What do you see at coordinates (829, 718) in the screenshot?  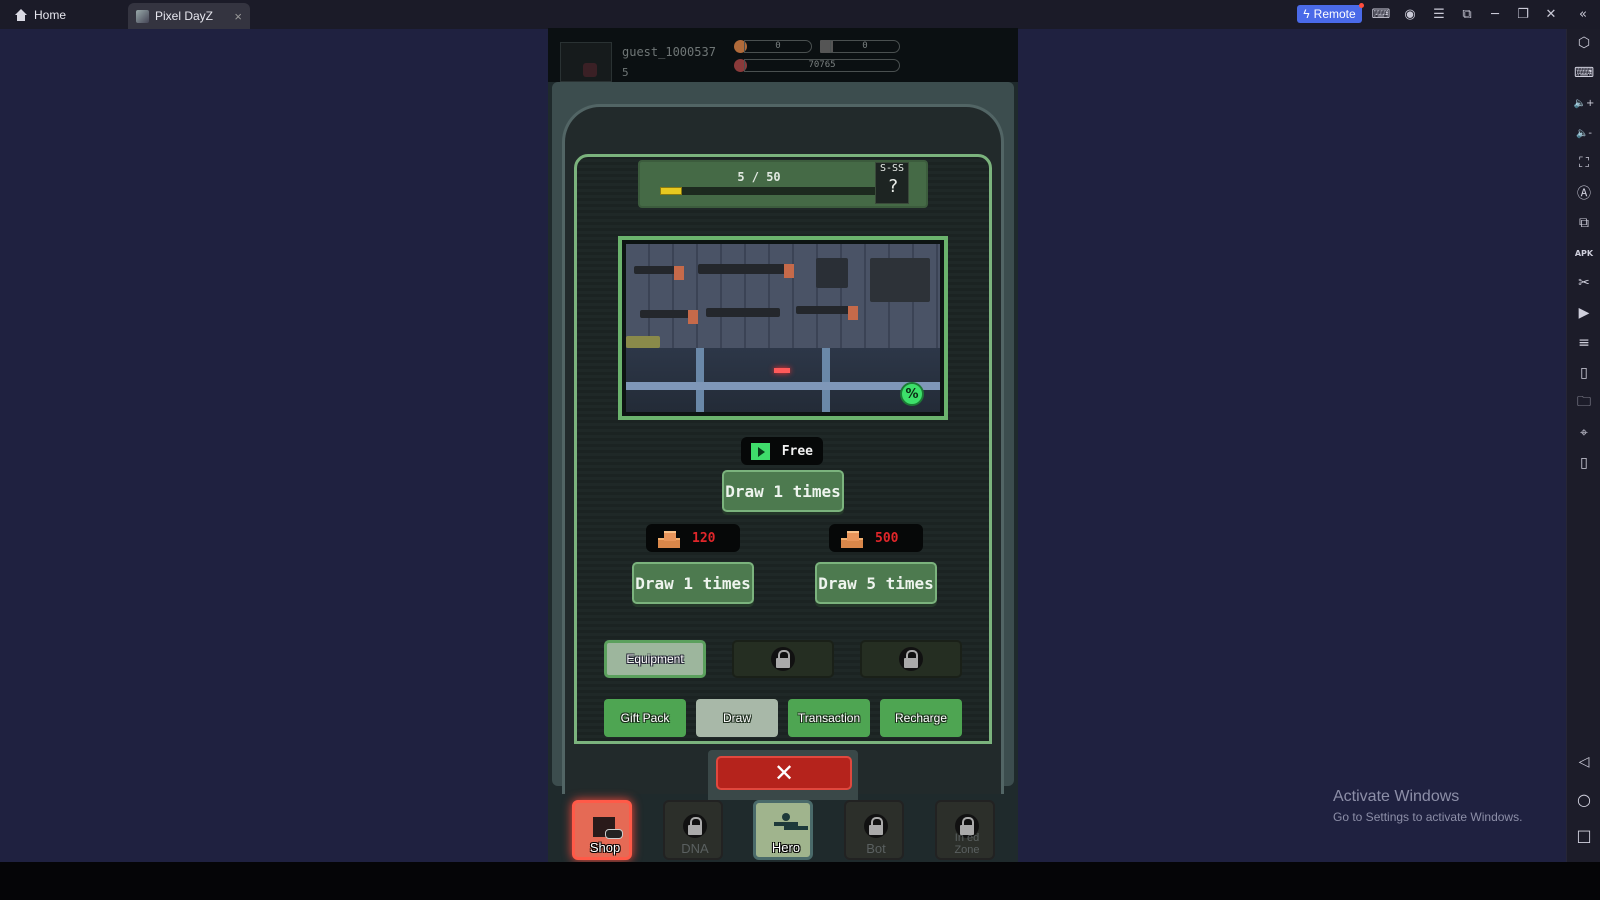 I see `tab-transaction: Transaction` at bounding box center [829, 718].